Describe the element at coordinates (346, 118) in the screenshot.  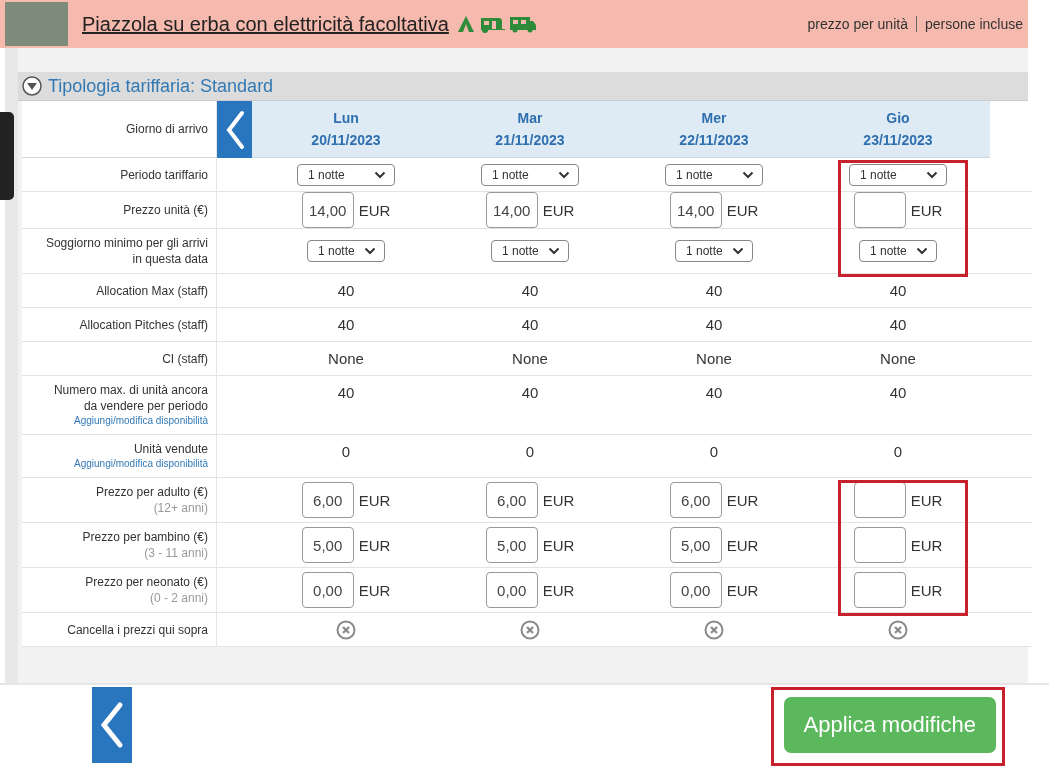
I see `weekday-label: Lun` at that location.